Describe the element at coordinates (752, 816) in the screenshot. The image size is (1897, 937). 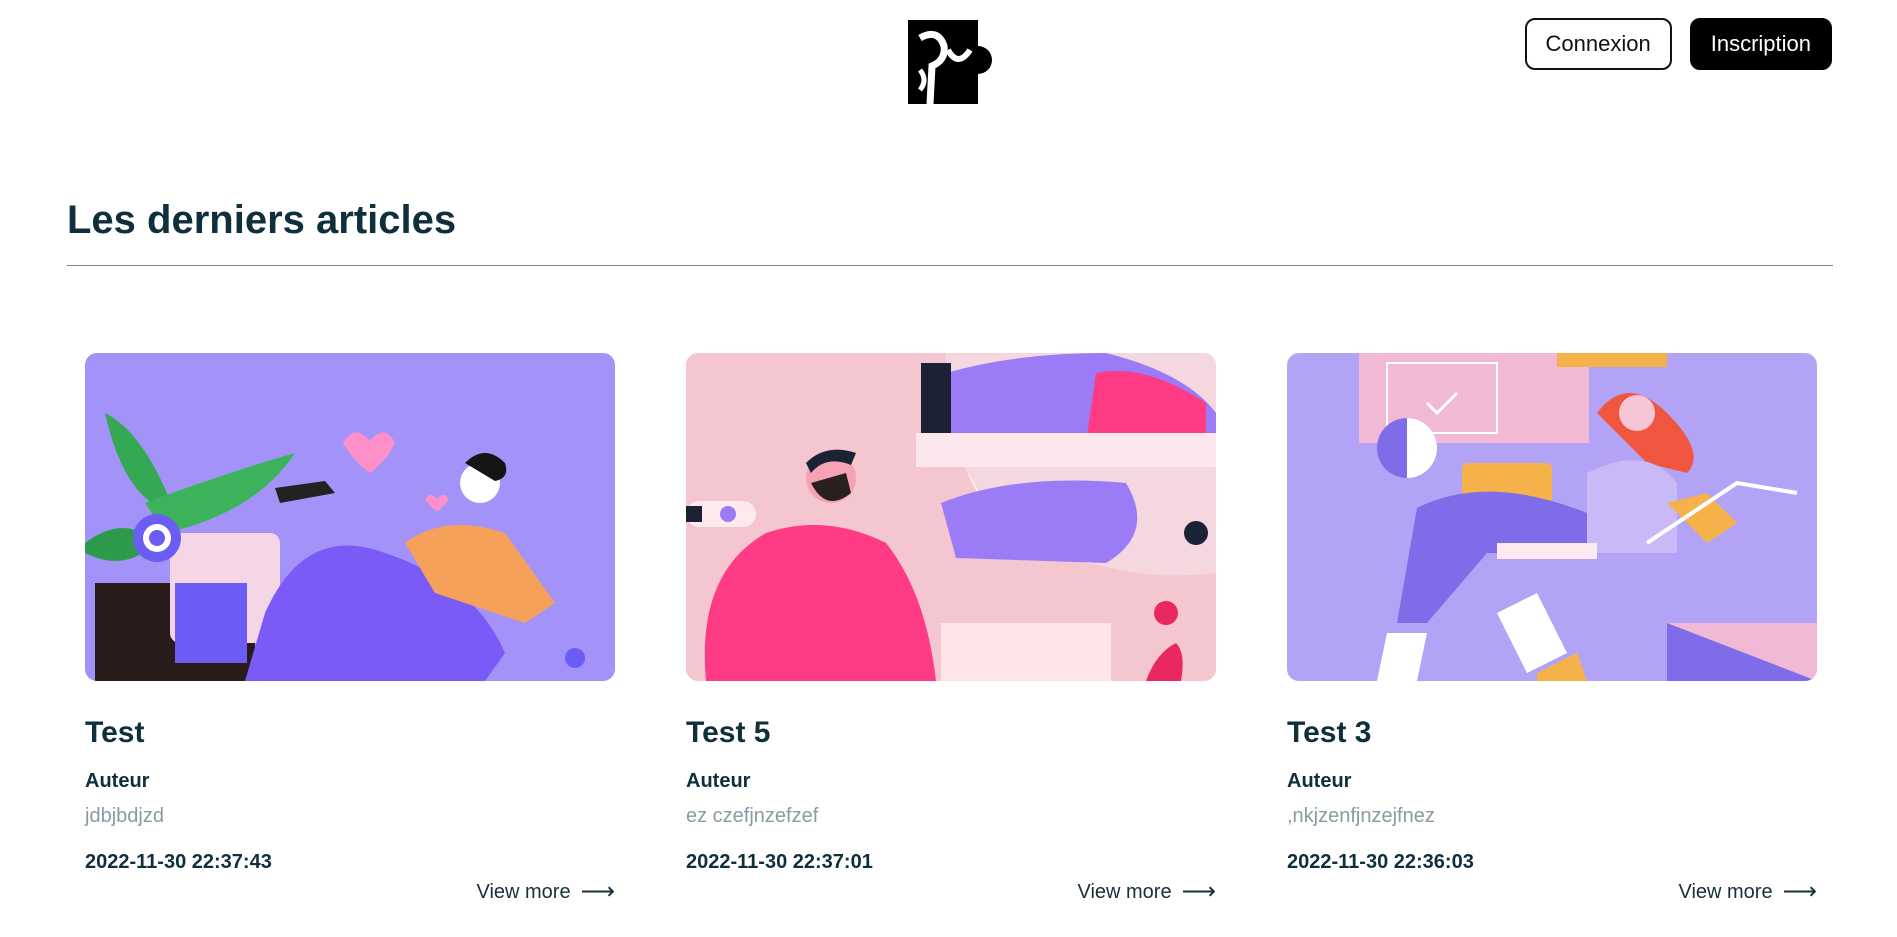
I see `author-name: ez czefjnzefzef` at that location.